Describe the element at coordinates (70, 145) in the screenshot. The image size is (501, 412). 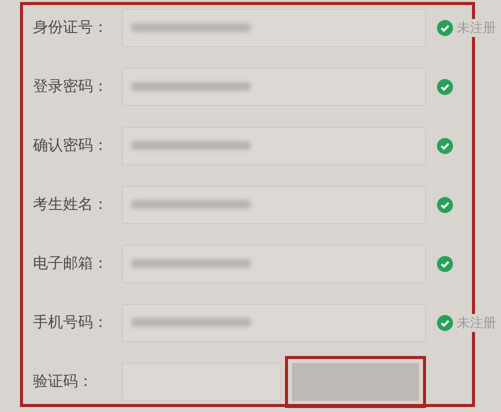
I see `field-label: 确认密码：` at that location.